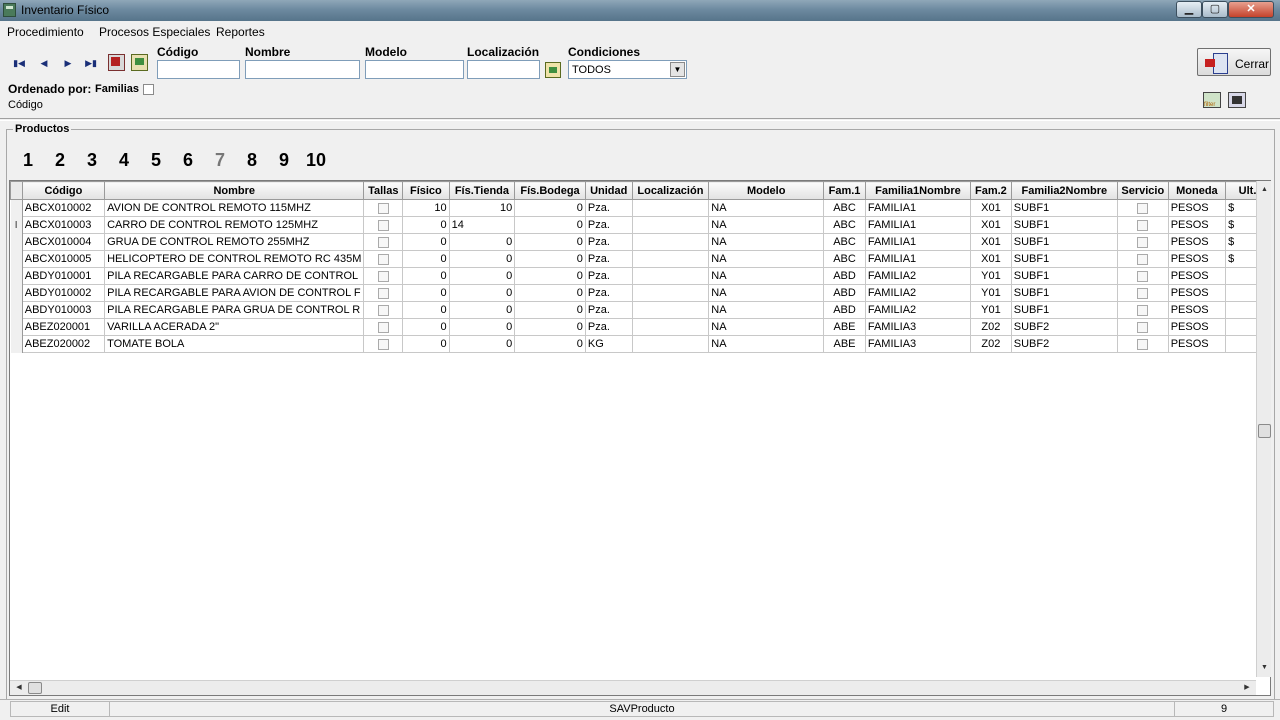 Image resolution: width=1280 pixels, height=720 pixels. I want to click on cell-fam2: X01, so click(991, 259).